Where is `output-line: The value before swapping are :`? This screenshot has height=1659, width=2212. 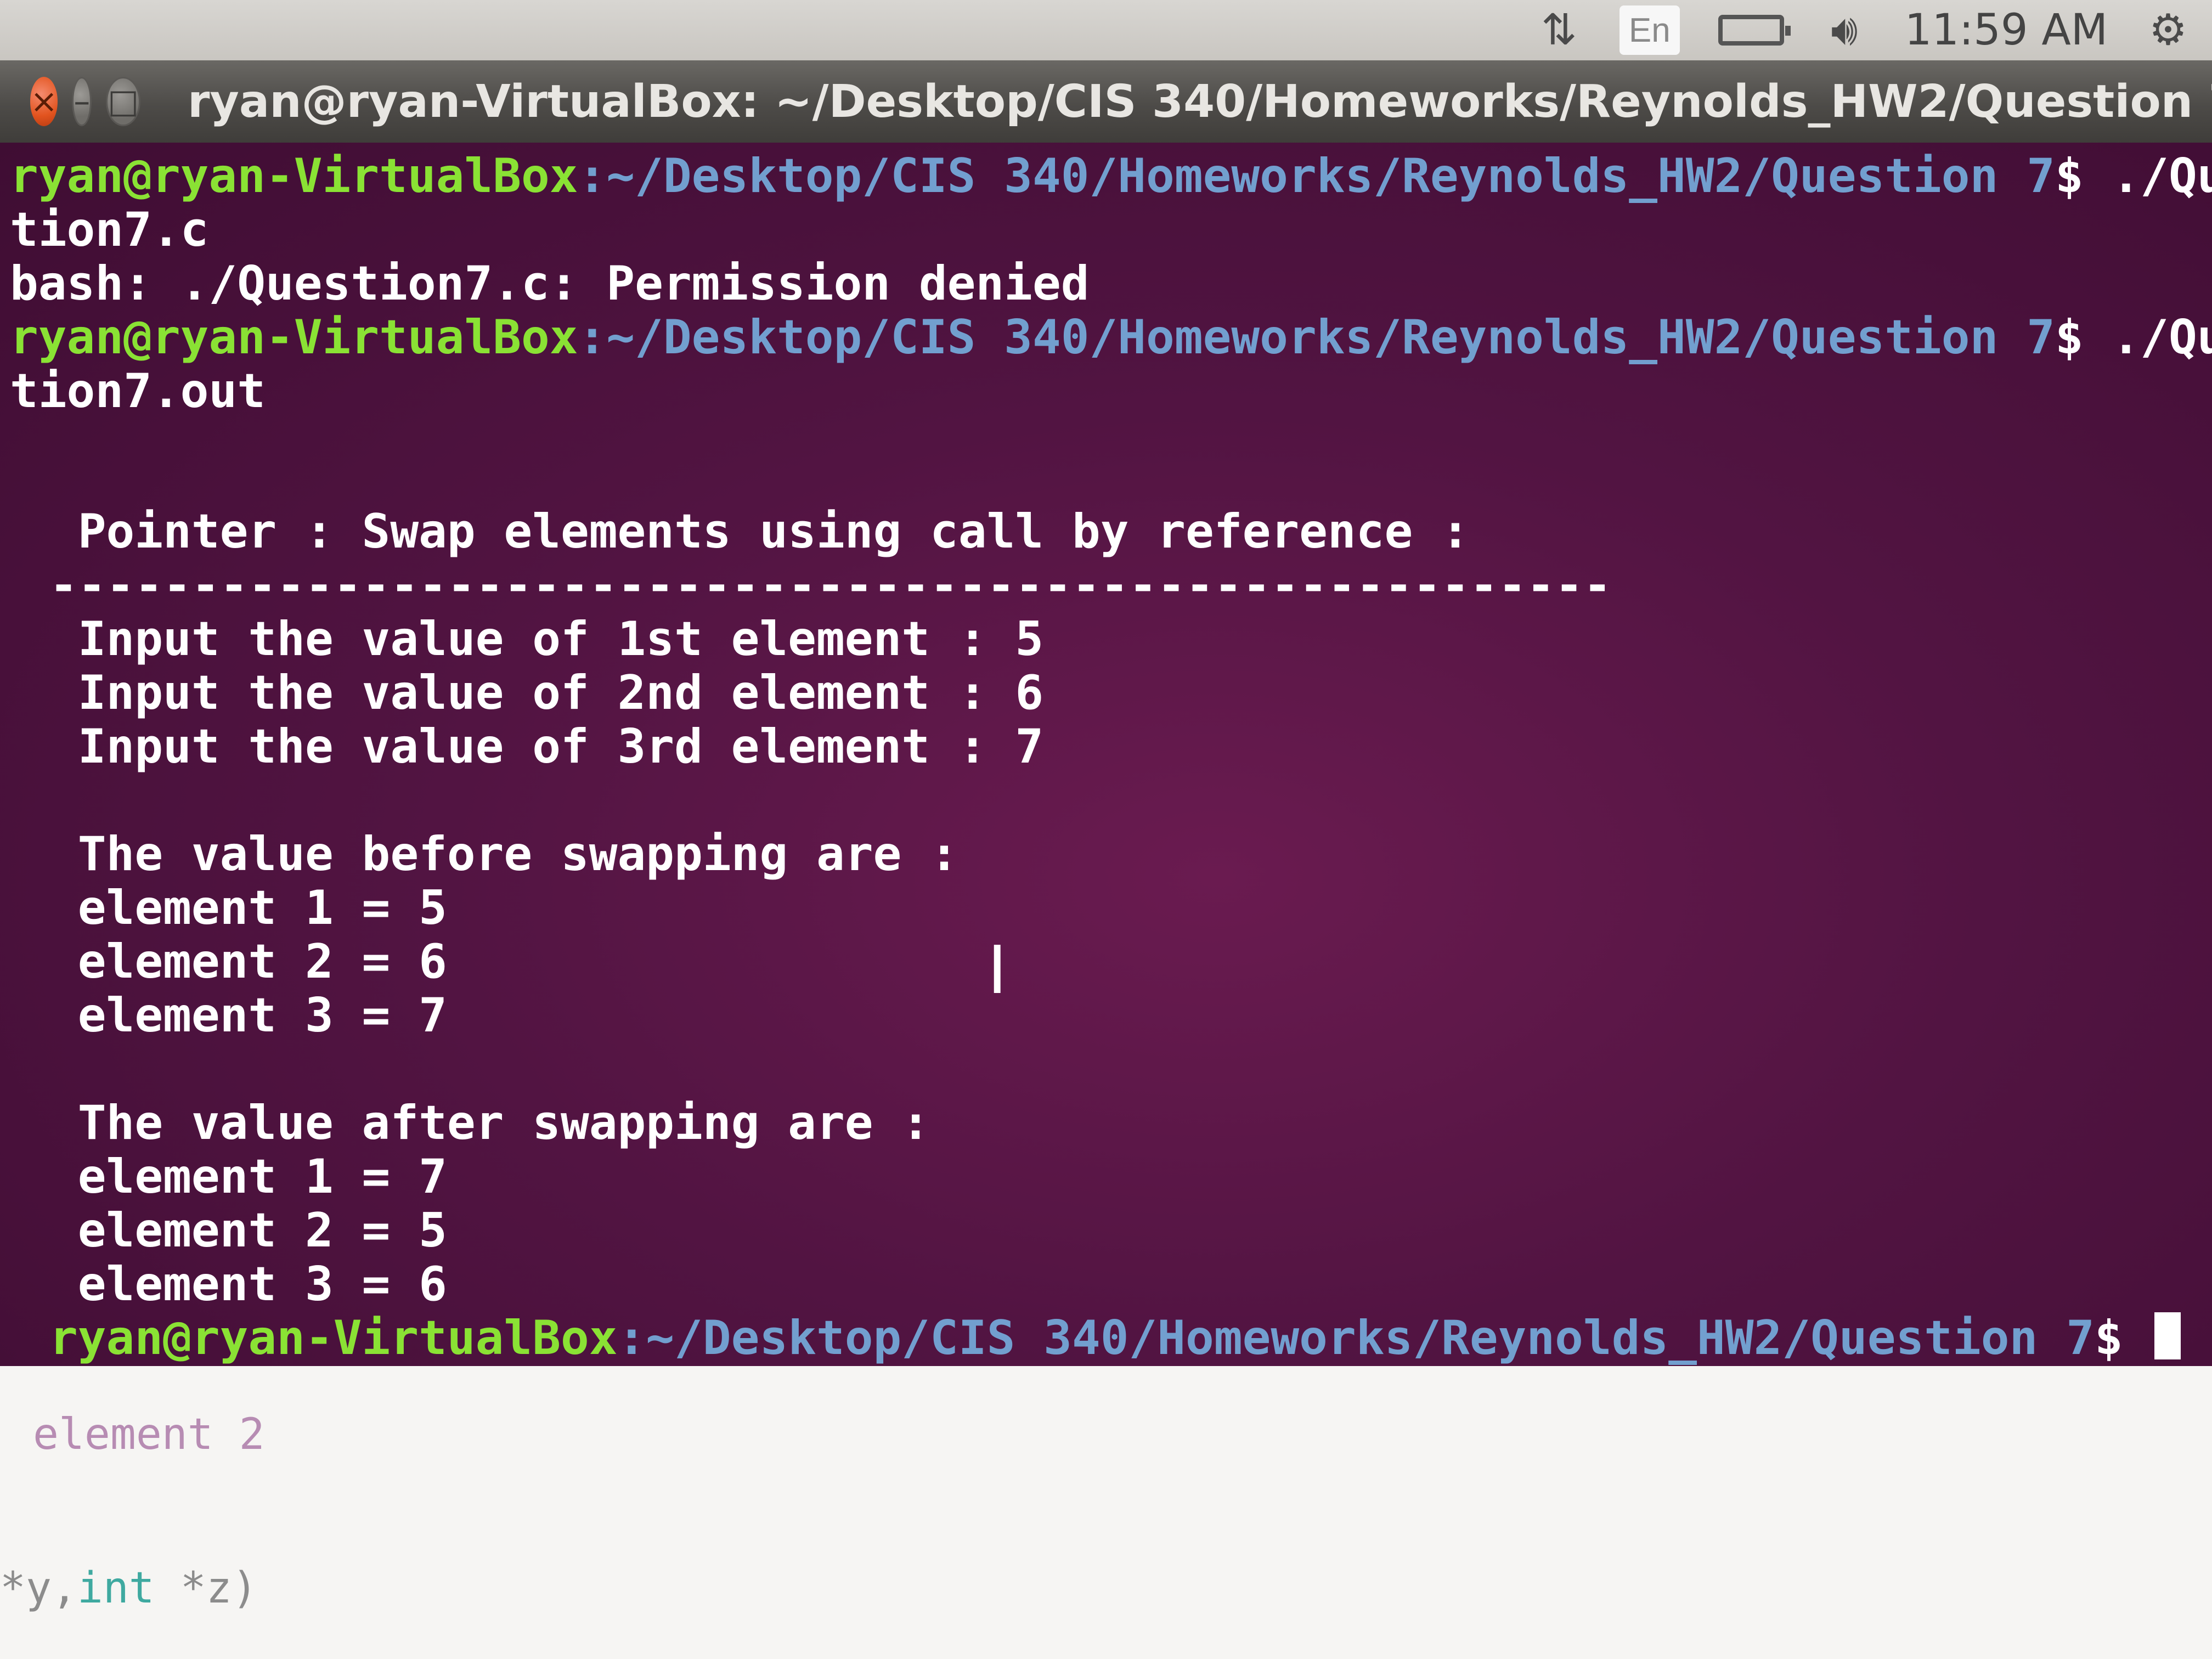 output-line: The value before swapping are : is located at coordinates (503, 854).